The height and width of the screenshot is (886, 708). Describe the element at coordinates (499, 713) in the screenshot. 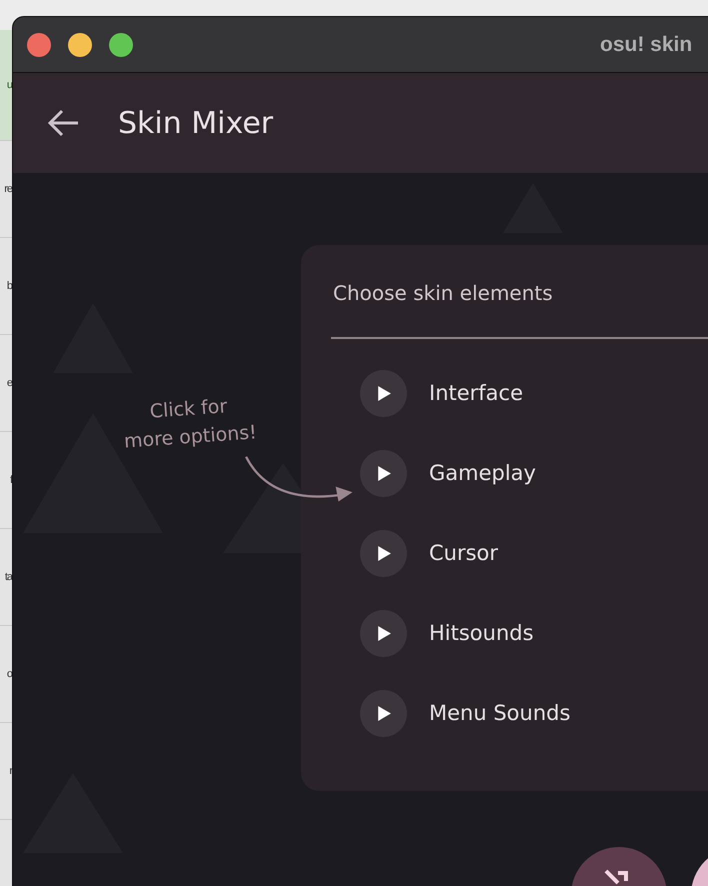

I see `item-label: Menu Sounds` at that location.